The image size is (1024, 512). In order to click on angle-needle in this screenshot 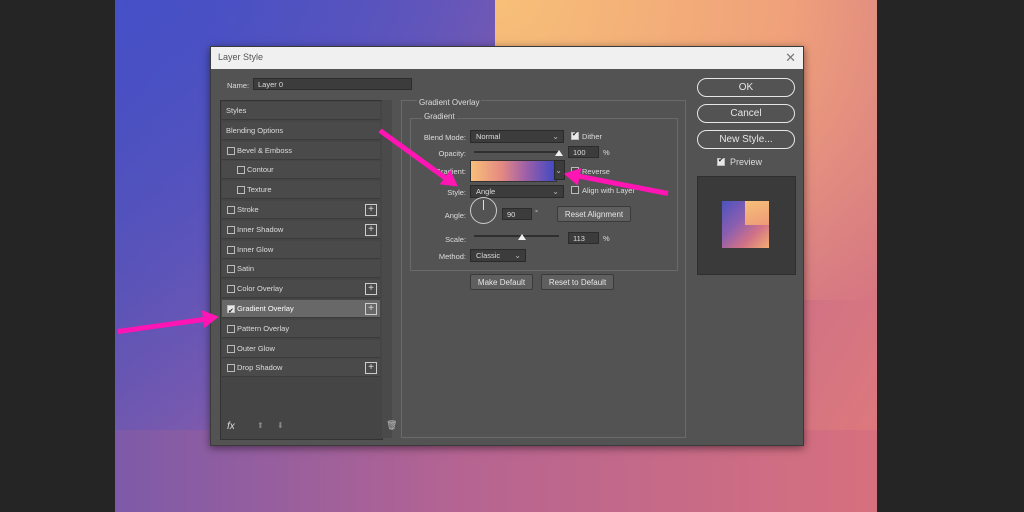, I will do `click(483, 205)`.